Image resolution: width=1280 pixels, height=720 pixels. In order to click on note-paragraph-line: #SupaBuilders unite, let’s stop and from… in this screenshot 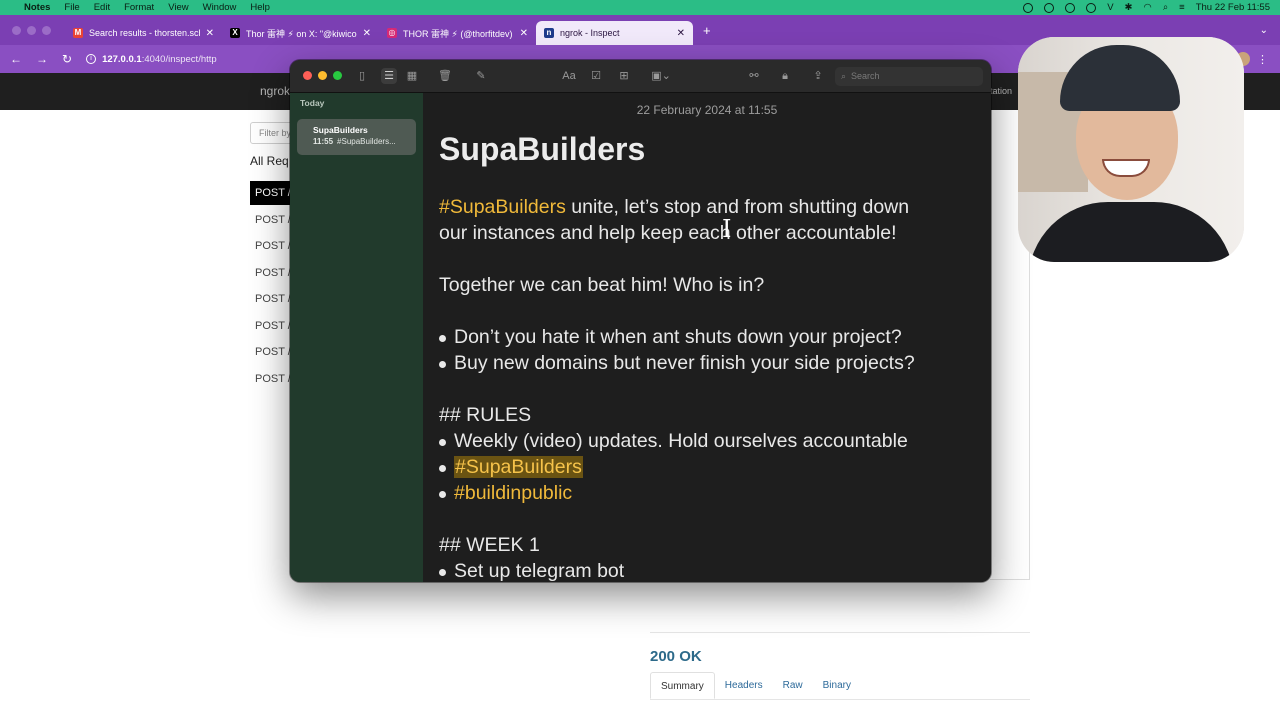, I will do `click(674, 207)`.